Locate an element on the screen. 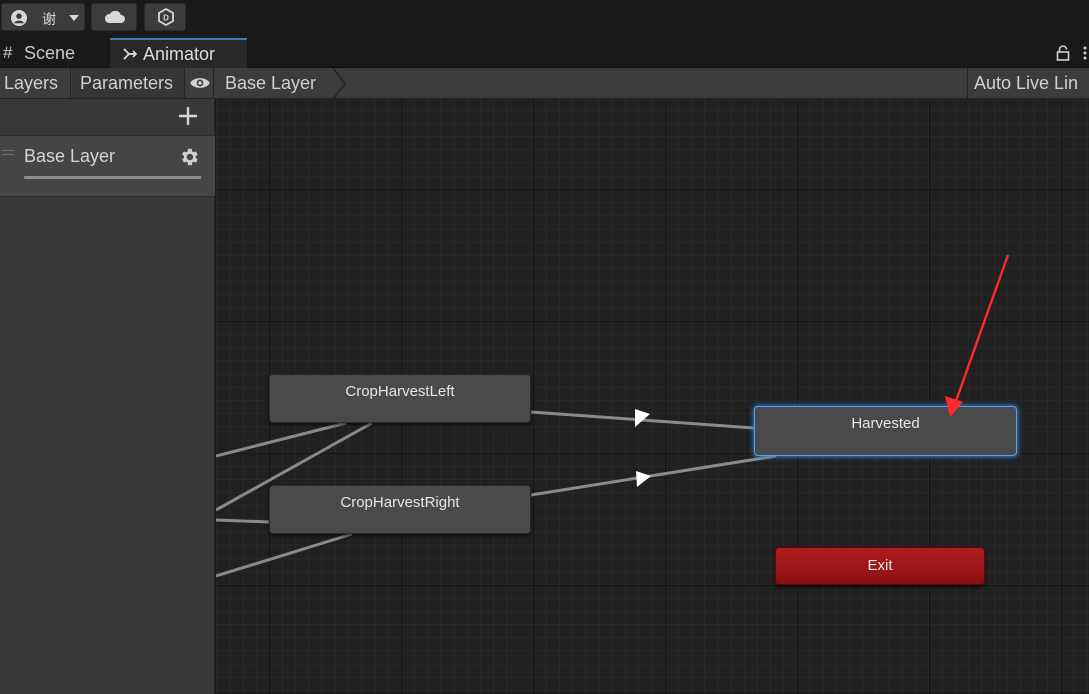 Image resolution: width=1089 pixels, height=694 pixels. tab-scene: # Scene is located at coordinates (54, 53).